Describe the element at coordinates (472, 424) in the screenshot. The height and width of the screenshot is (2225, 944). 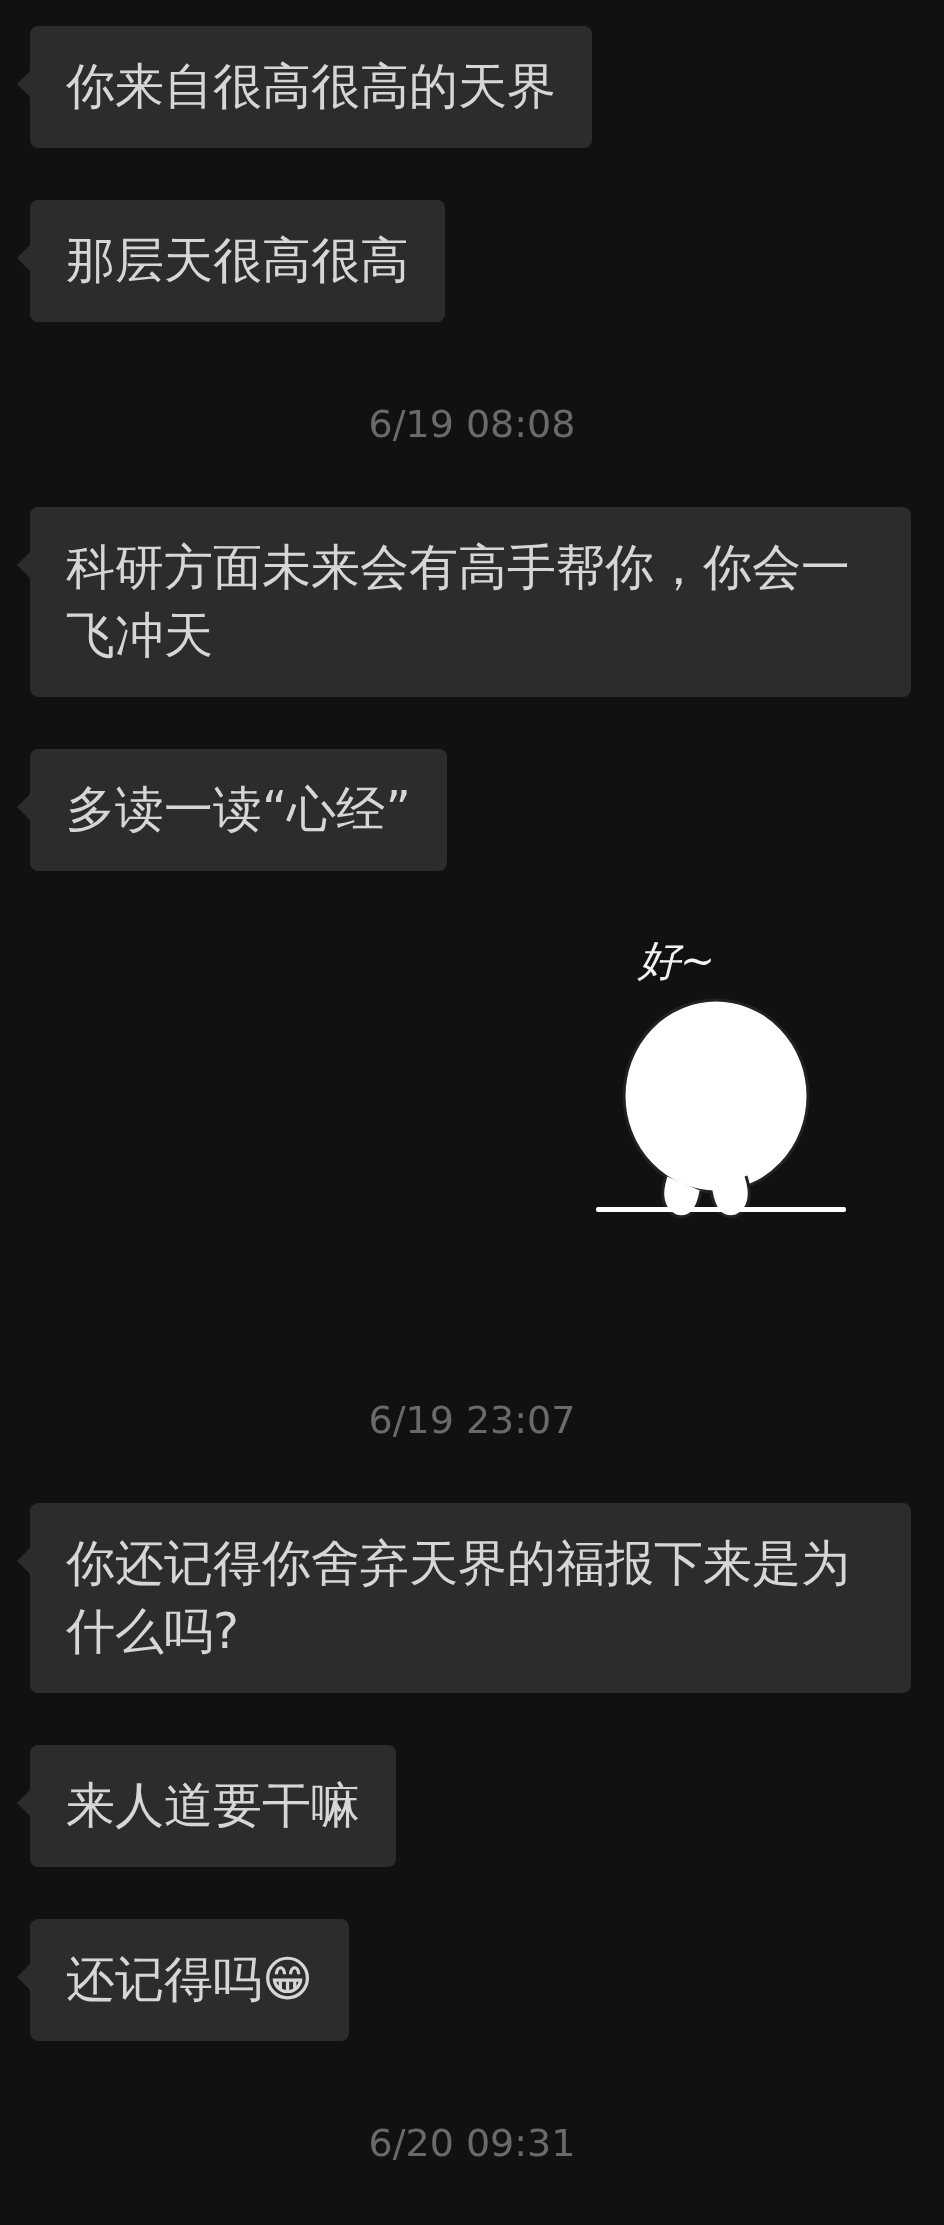
I see `timestamp: 6/19 08:08` at that location.